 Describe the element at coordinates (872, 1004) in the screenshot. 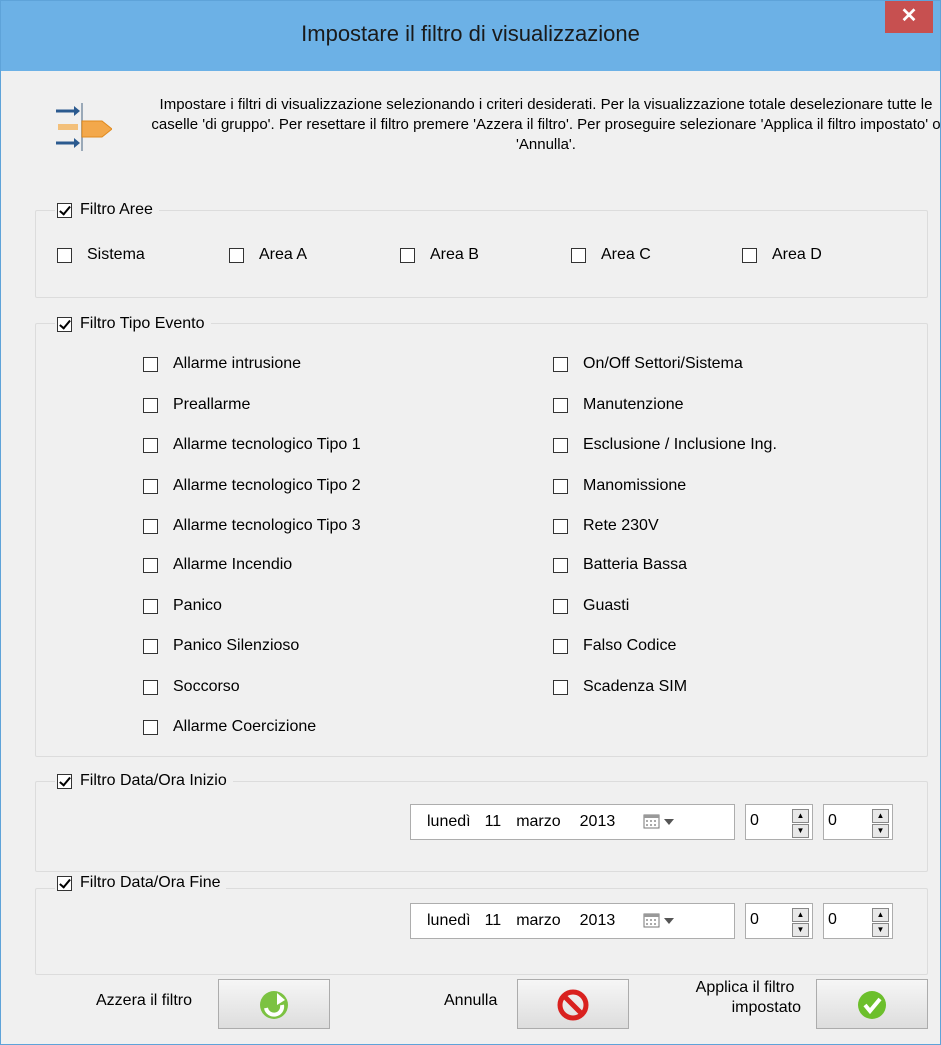

I see `apply-button` at that location.